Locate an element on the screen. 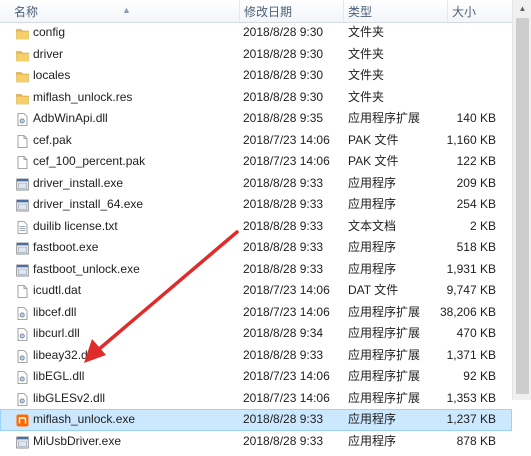  column-date-label: 修改日期 is located at coordinates (268, 12).